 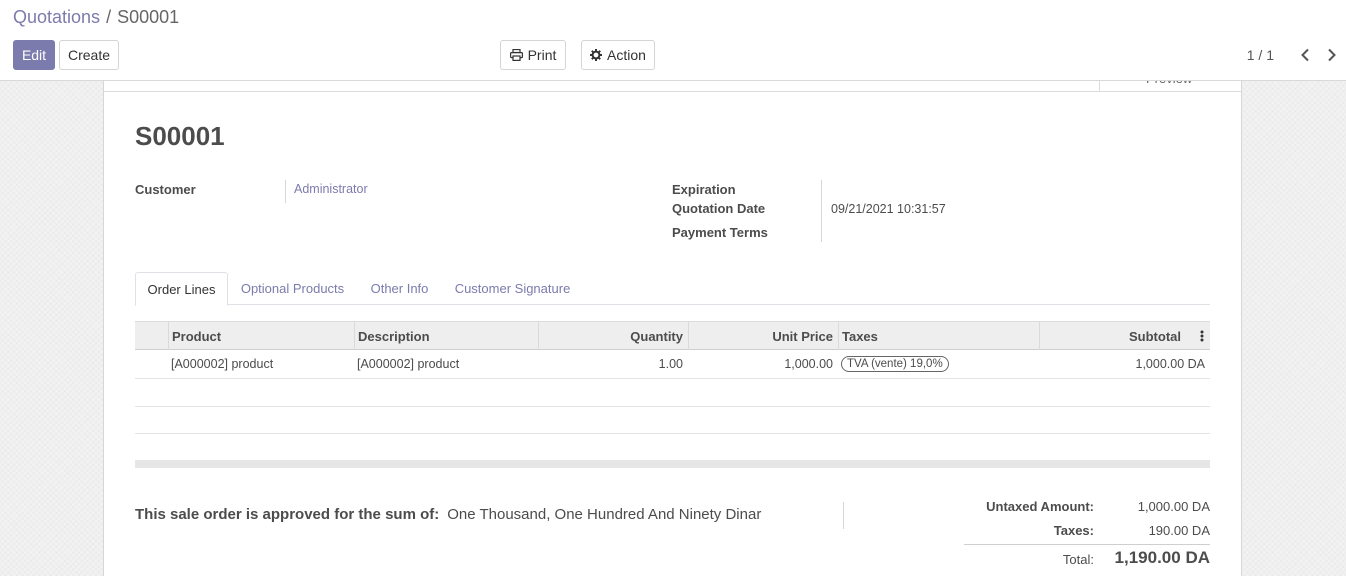 What do you see at coordinates (408, 364) in the screenshot?
I see `row-description: [A000002] product` at bounding box center [408, 364].